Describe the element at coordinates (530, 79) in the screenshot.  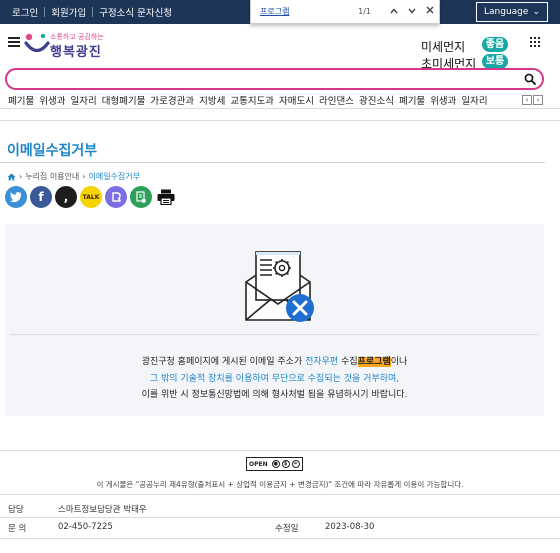
I see `search-icon` at that location.